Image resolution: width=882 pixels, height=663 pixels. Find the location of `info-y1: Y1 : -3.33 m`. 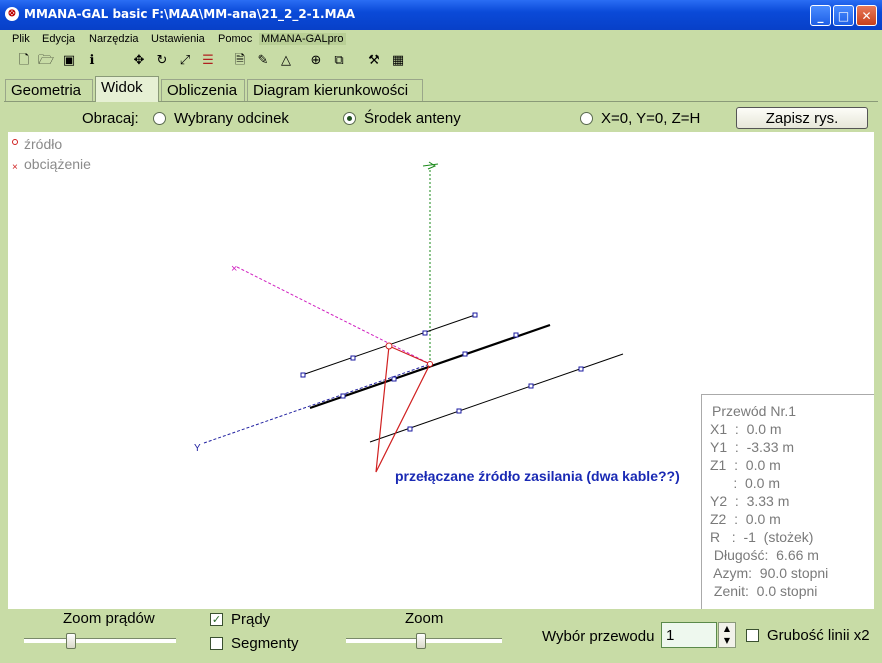

info-y1: Y1 : -3.33 m is located at coordinates (752, 447).